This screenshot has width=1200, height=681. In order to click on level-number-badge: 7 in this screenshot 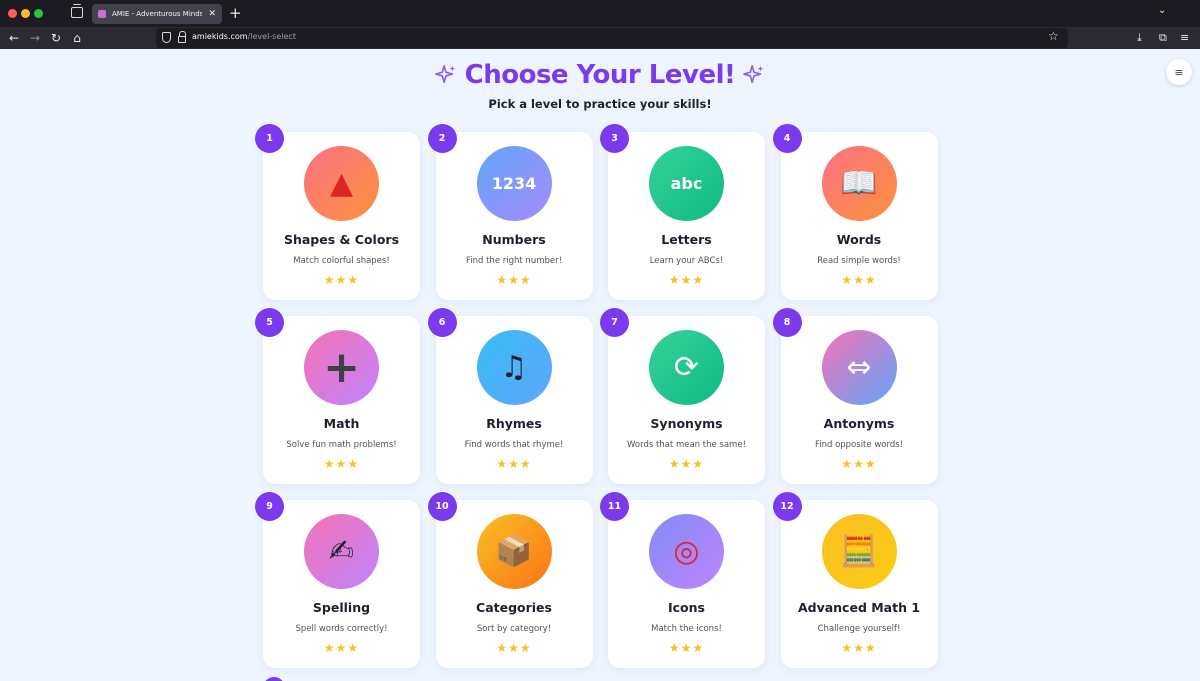, I will do `click(614, 322)`.